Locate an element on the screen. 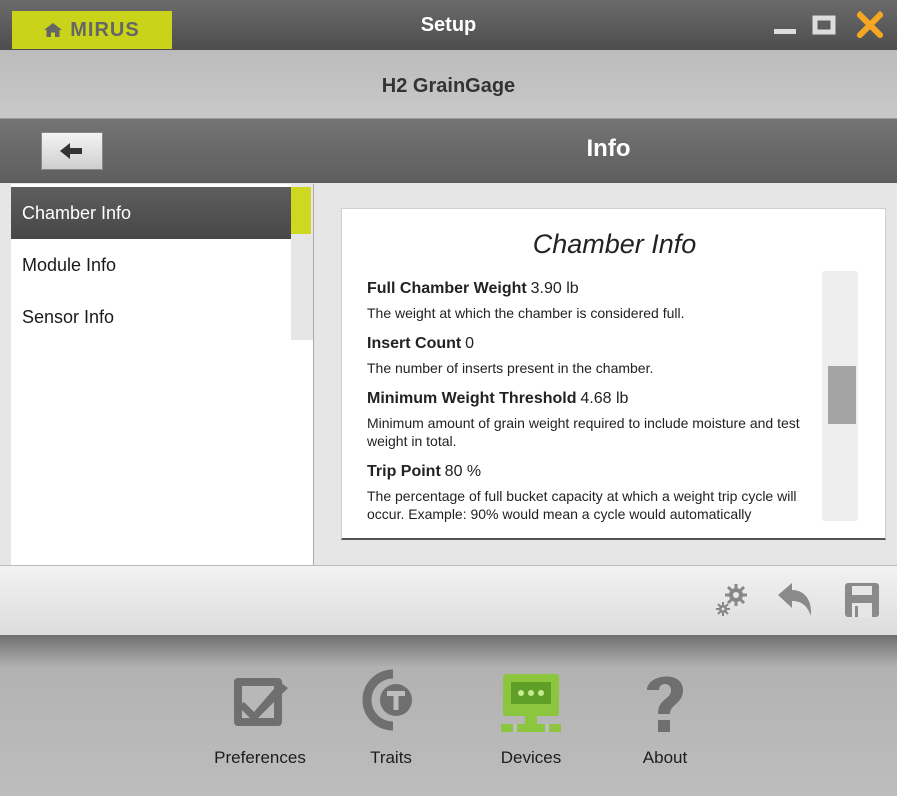 Image resolution: width=897 pixels, height=796 pixels. field-label: Full Chamber Weight is located at coordinates (447, 288).